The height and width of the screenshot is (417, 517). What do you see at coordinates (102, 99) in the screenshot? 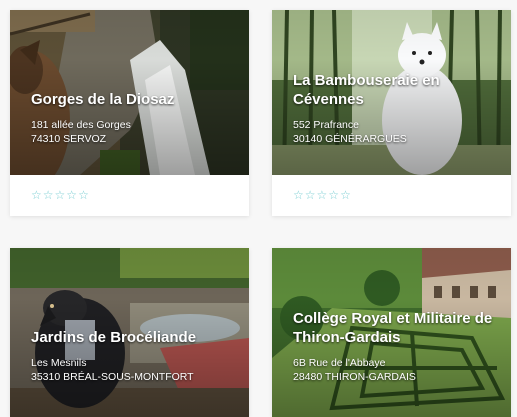
I see `place-title: Gorges de la Diosaz` at bounding box center [102, 99].